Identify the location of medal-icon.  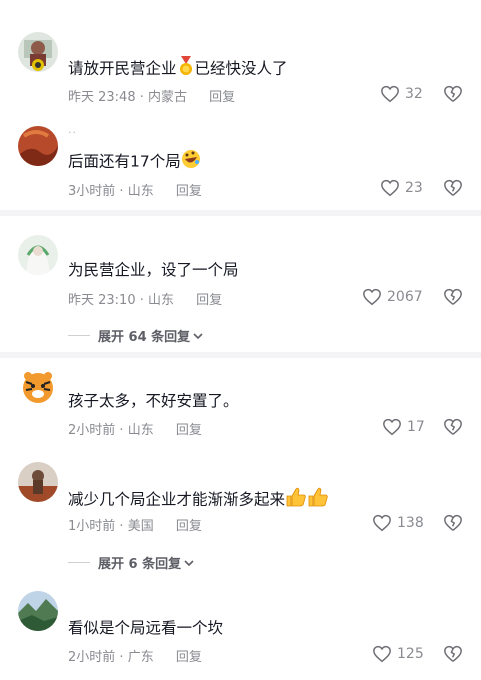
(186, 69).